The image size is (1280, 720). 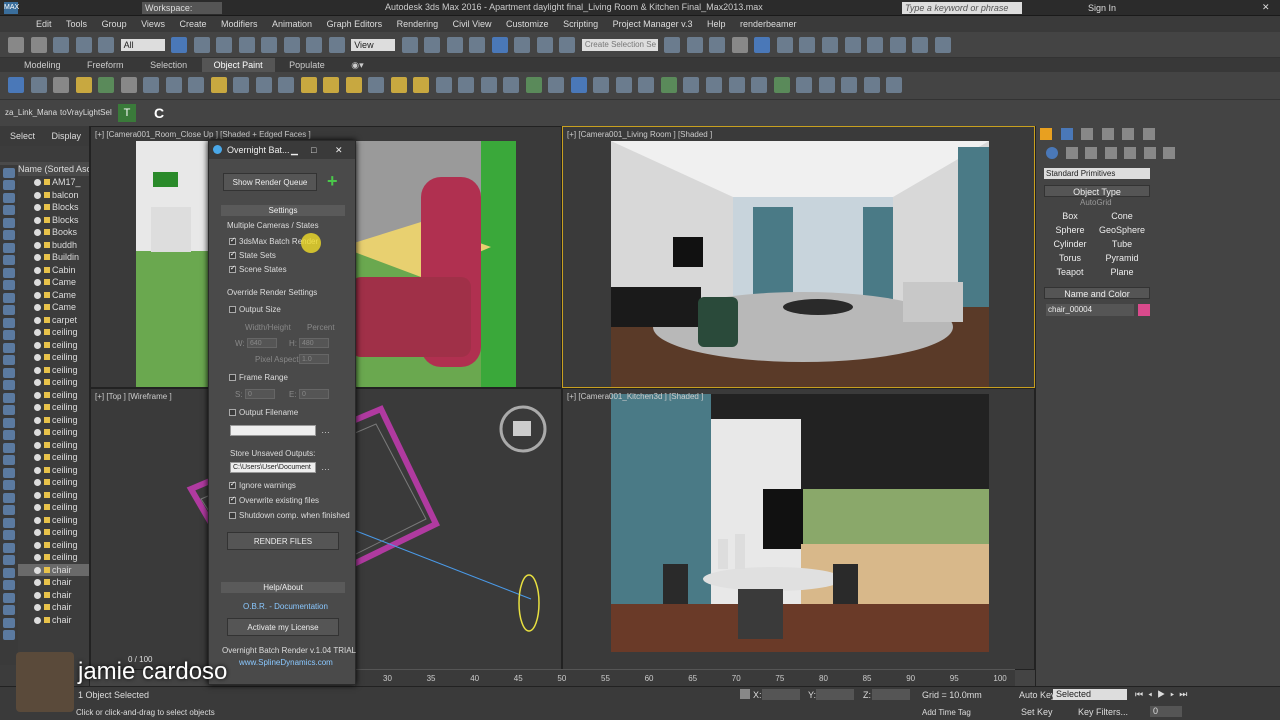 What do you see at coordinates (544, 45) in the screenshot?
I see `spinner-snap-icon` at bounding box center [544, 45].